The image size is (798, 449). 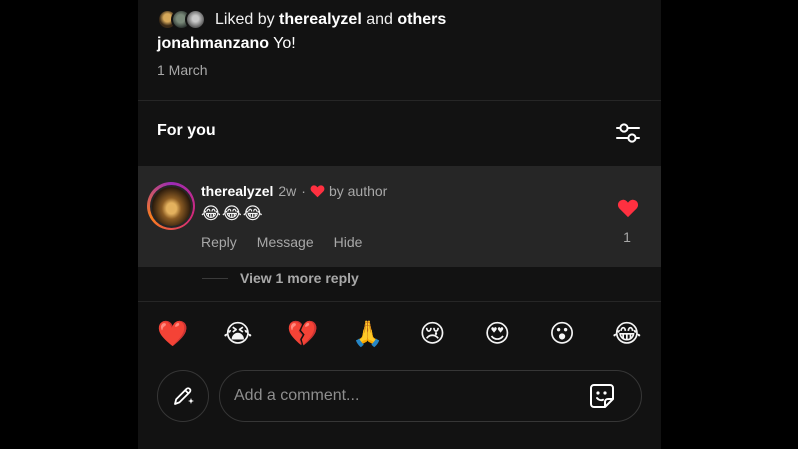 I want to click on post-date: 1 March, so click(x=182, y=70).